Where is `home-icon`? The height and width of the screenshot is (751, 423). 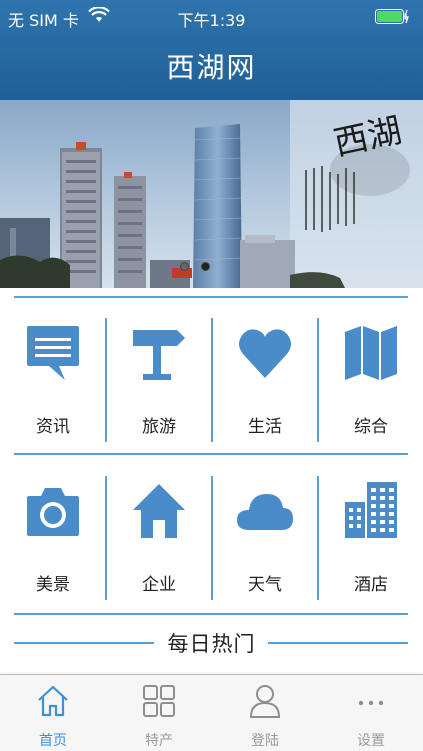 home-icon is located at coordinates (159, 511).